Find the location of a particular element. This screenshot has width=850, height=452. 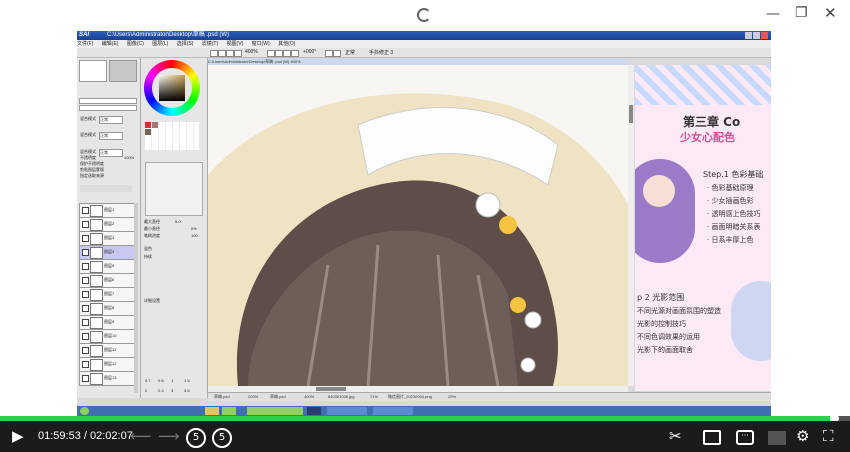

layer-scrollbar is located at coordinates (136, 298).